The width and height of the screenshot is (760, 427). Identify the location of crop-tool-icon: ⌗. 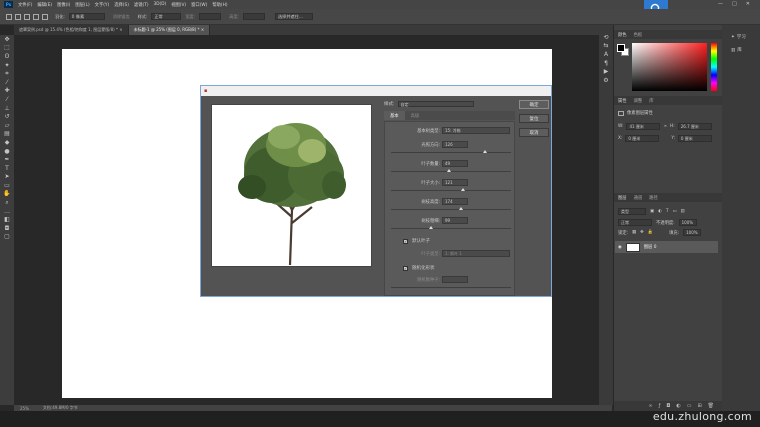
(7, 73).